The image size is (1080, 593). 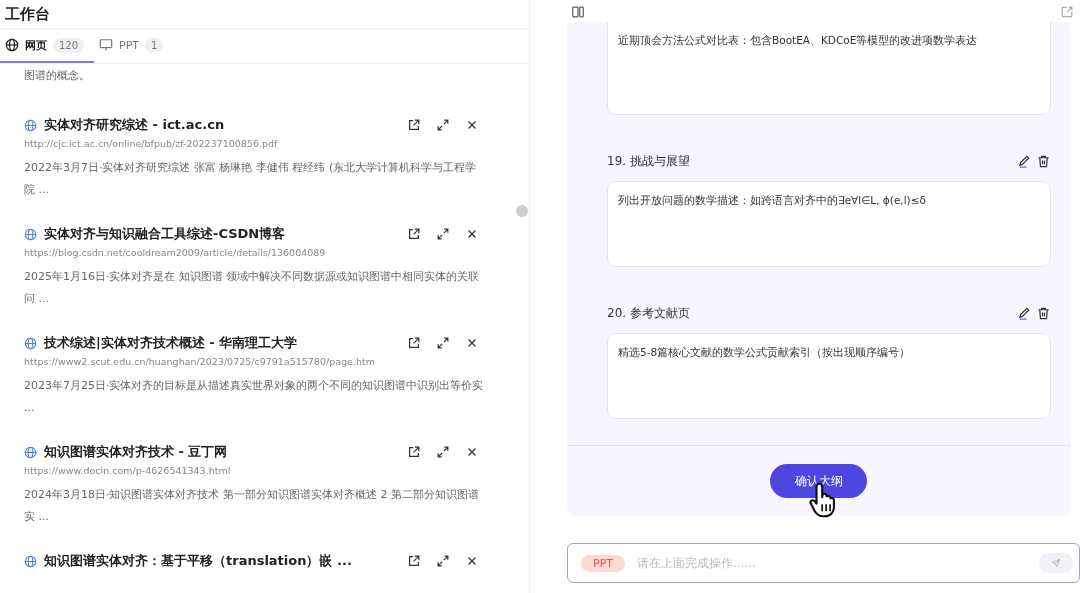 What do you see at coordinates (829, 223) in the screenshot?
I see `section-text-field: 列出开放问题的数学描述：如跨语言对齐中的∃e∀l∈L, ϕ(e,l)≤δ` at bounding box center [829, 223].